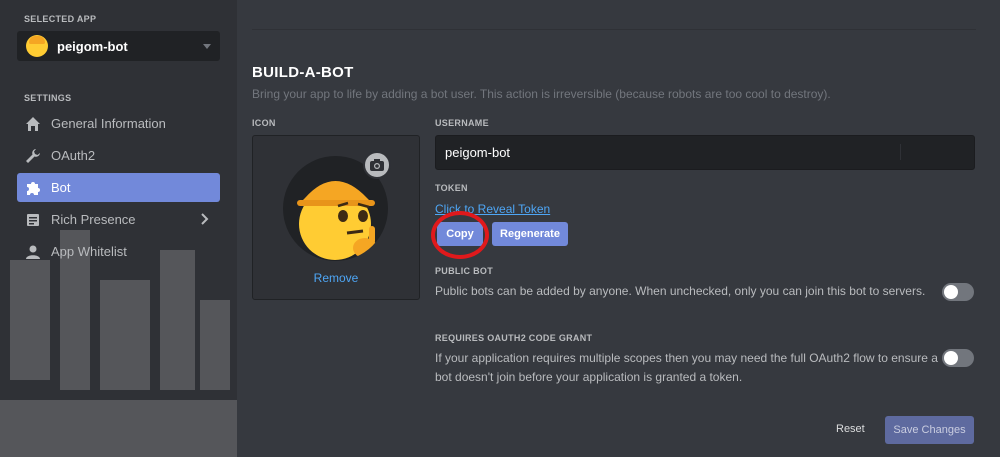  I want to click on sidebar-item-app-whitelist: App Whitelist, so click(118, 251).